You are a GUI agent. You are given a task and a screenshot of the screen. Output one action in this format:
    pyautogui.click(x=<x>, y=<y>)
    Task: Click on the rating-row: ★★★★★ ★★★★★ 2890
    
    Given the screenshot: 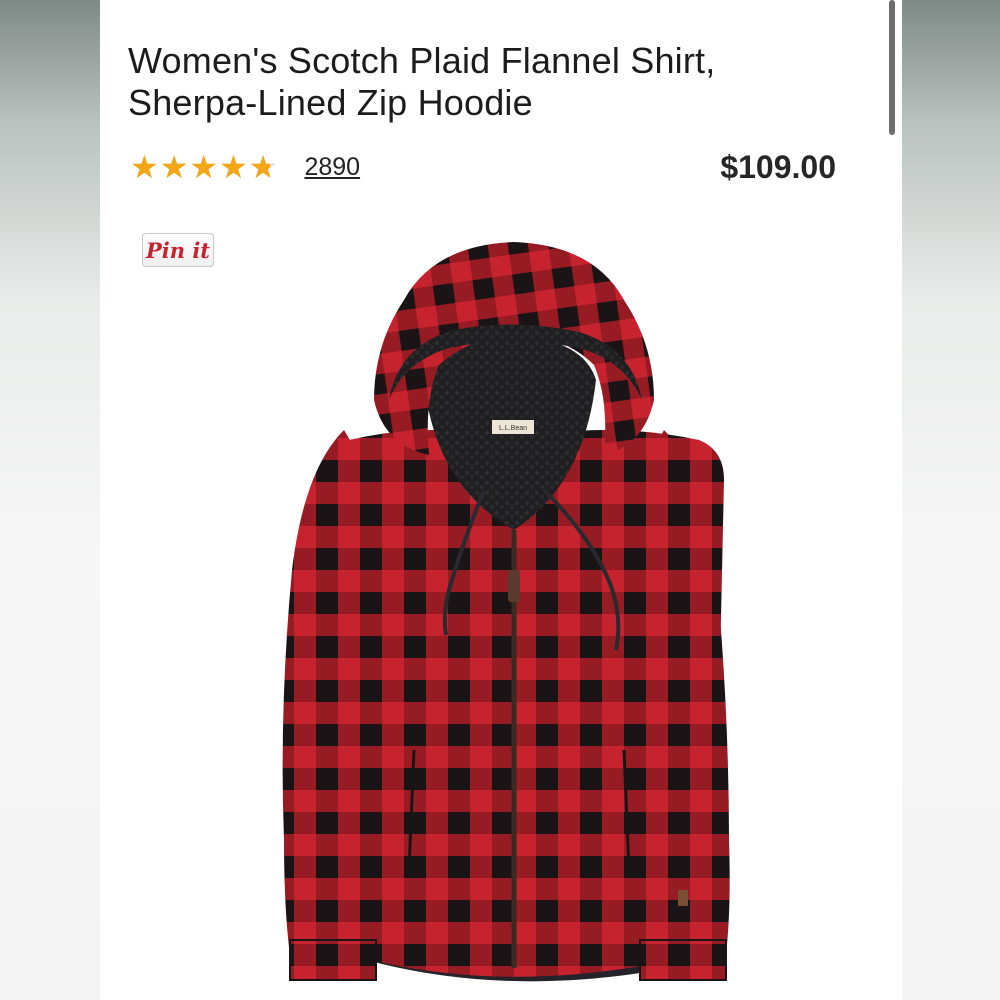 What is the action you would take?
    pyautogui.click(x=245, y=167)
    